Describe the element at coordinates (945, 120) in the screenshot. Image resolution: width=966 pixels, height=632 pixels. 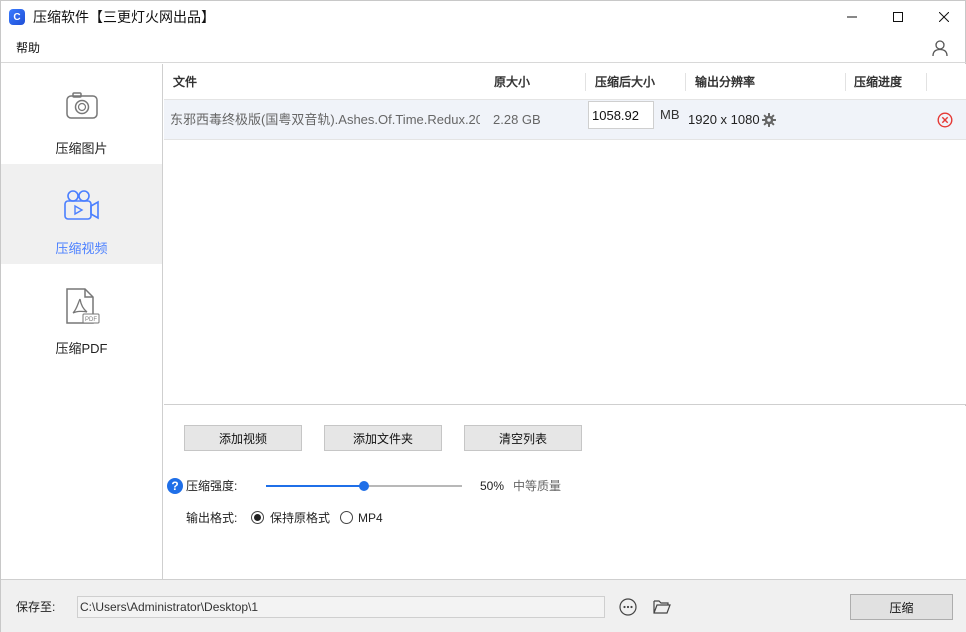
I see `remove-file-icon` at that location.